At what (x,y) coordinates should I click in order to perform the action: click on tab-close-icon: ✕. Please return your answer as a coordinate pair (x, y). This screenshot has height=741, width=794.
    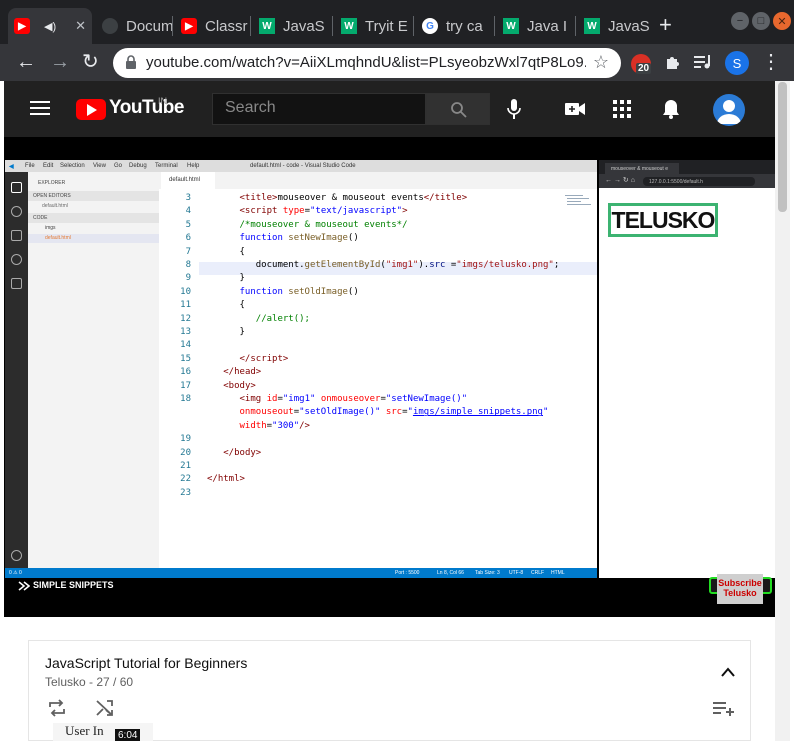
    Looking at the image, I should click on (80, 26).